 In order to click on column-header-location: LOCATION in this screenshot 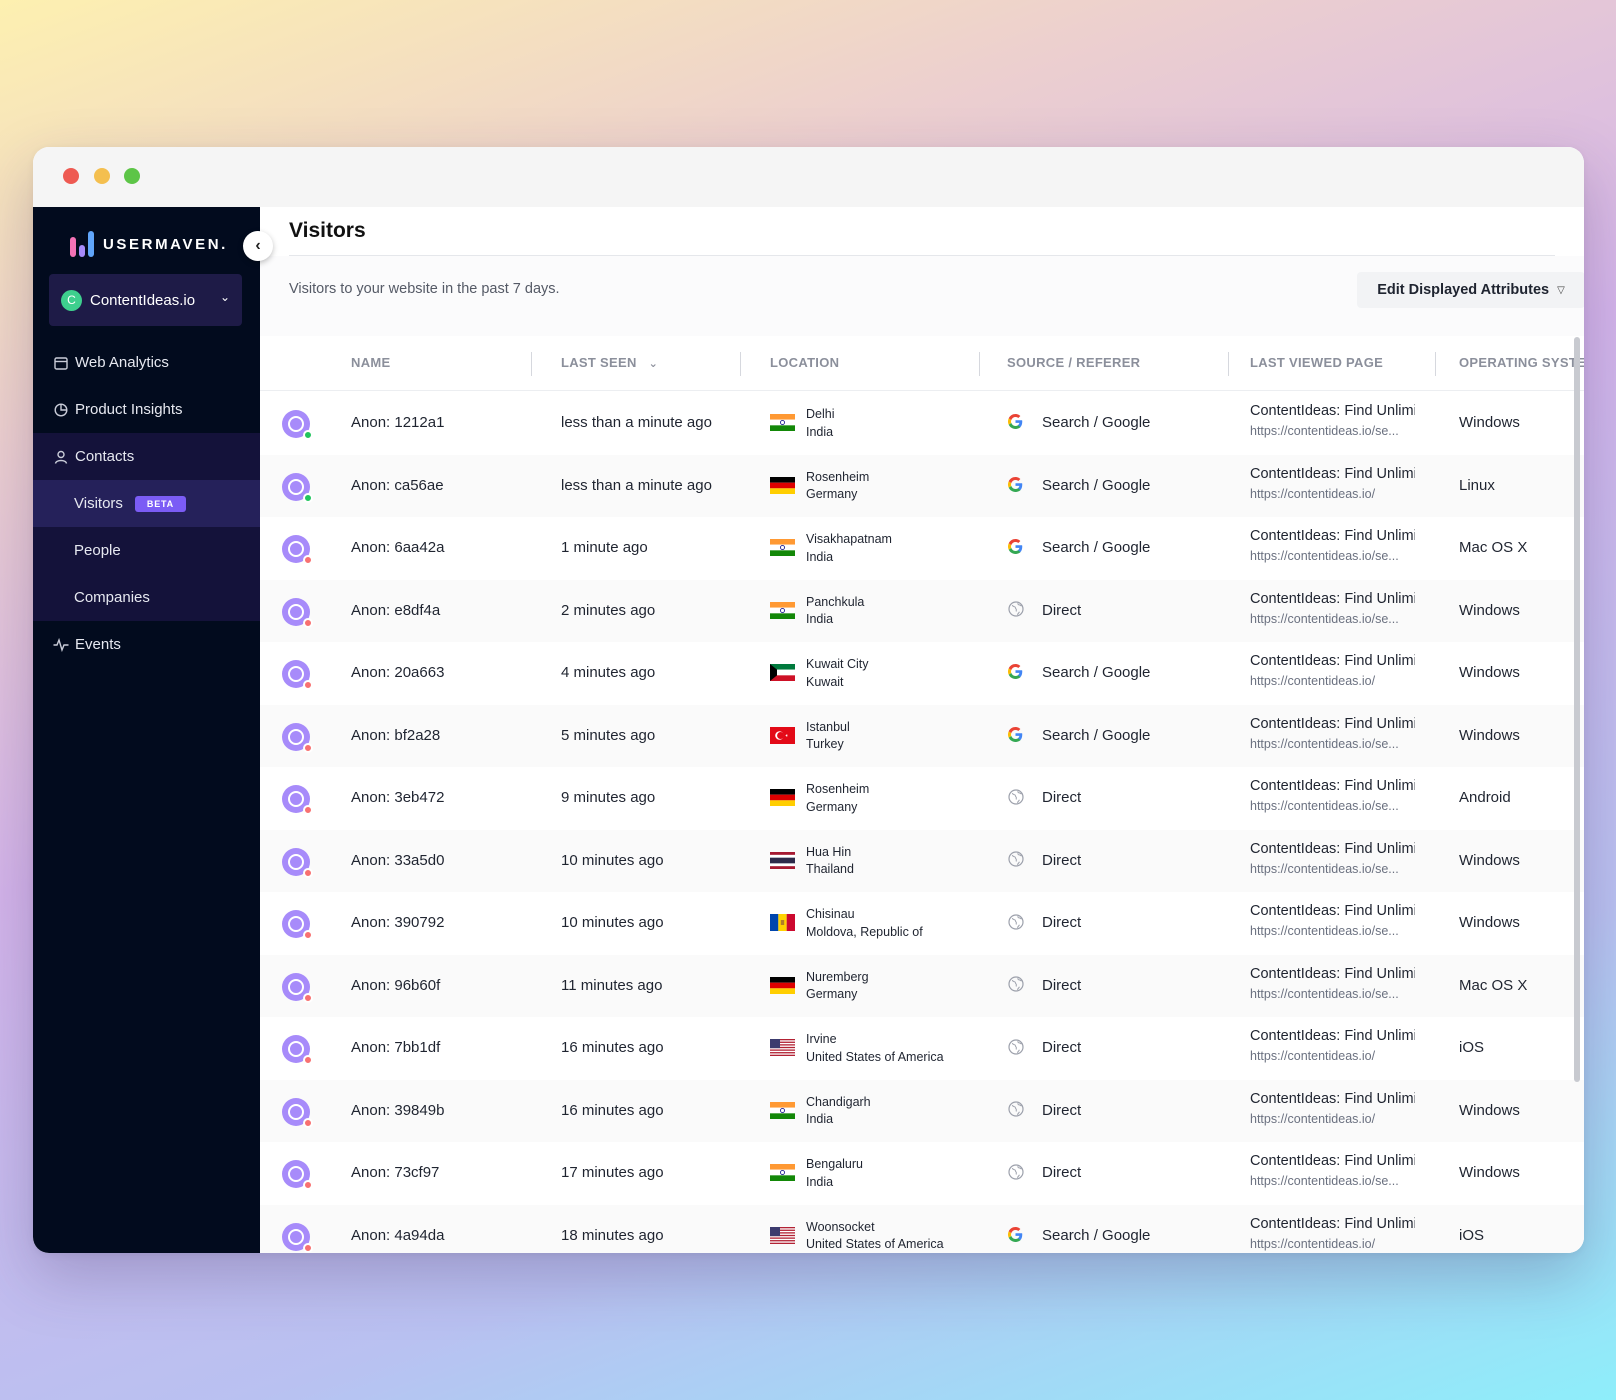, I will do `click(804, 362)`.